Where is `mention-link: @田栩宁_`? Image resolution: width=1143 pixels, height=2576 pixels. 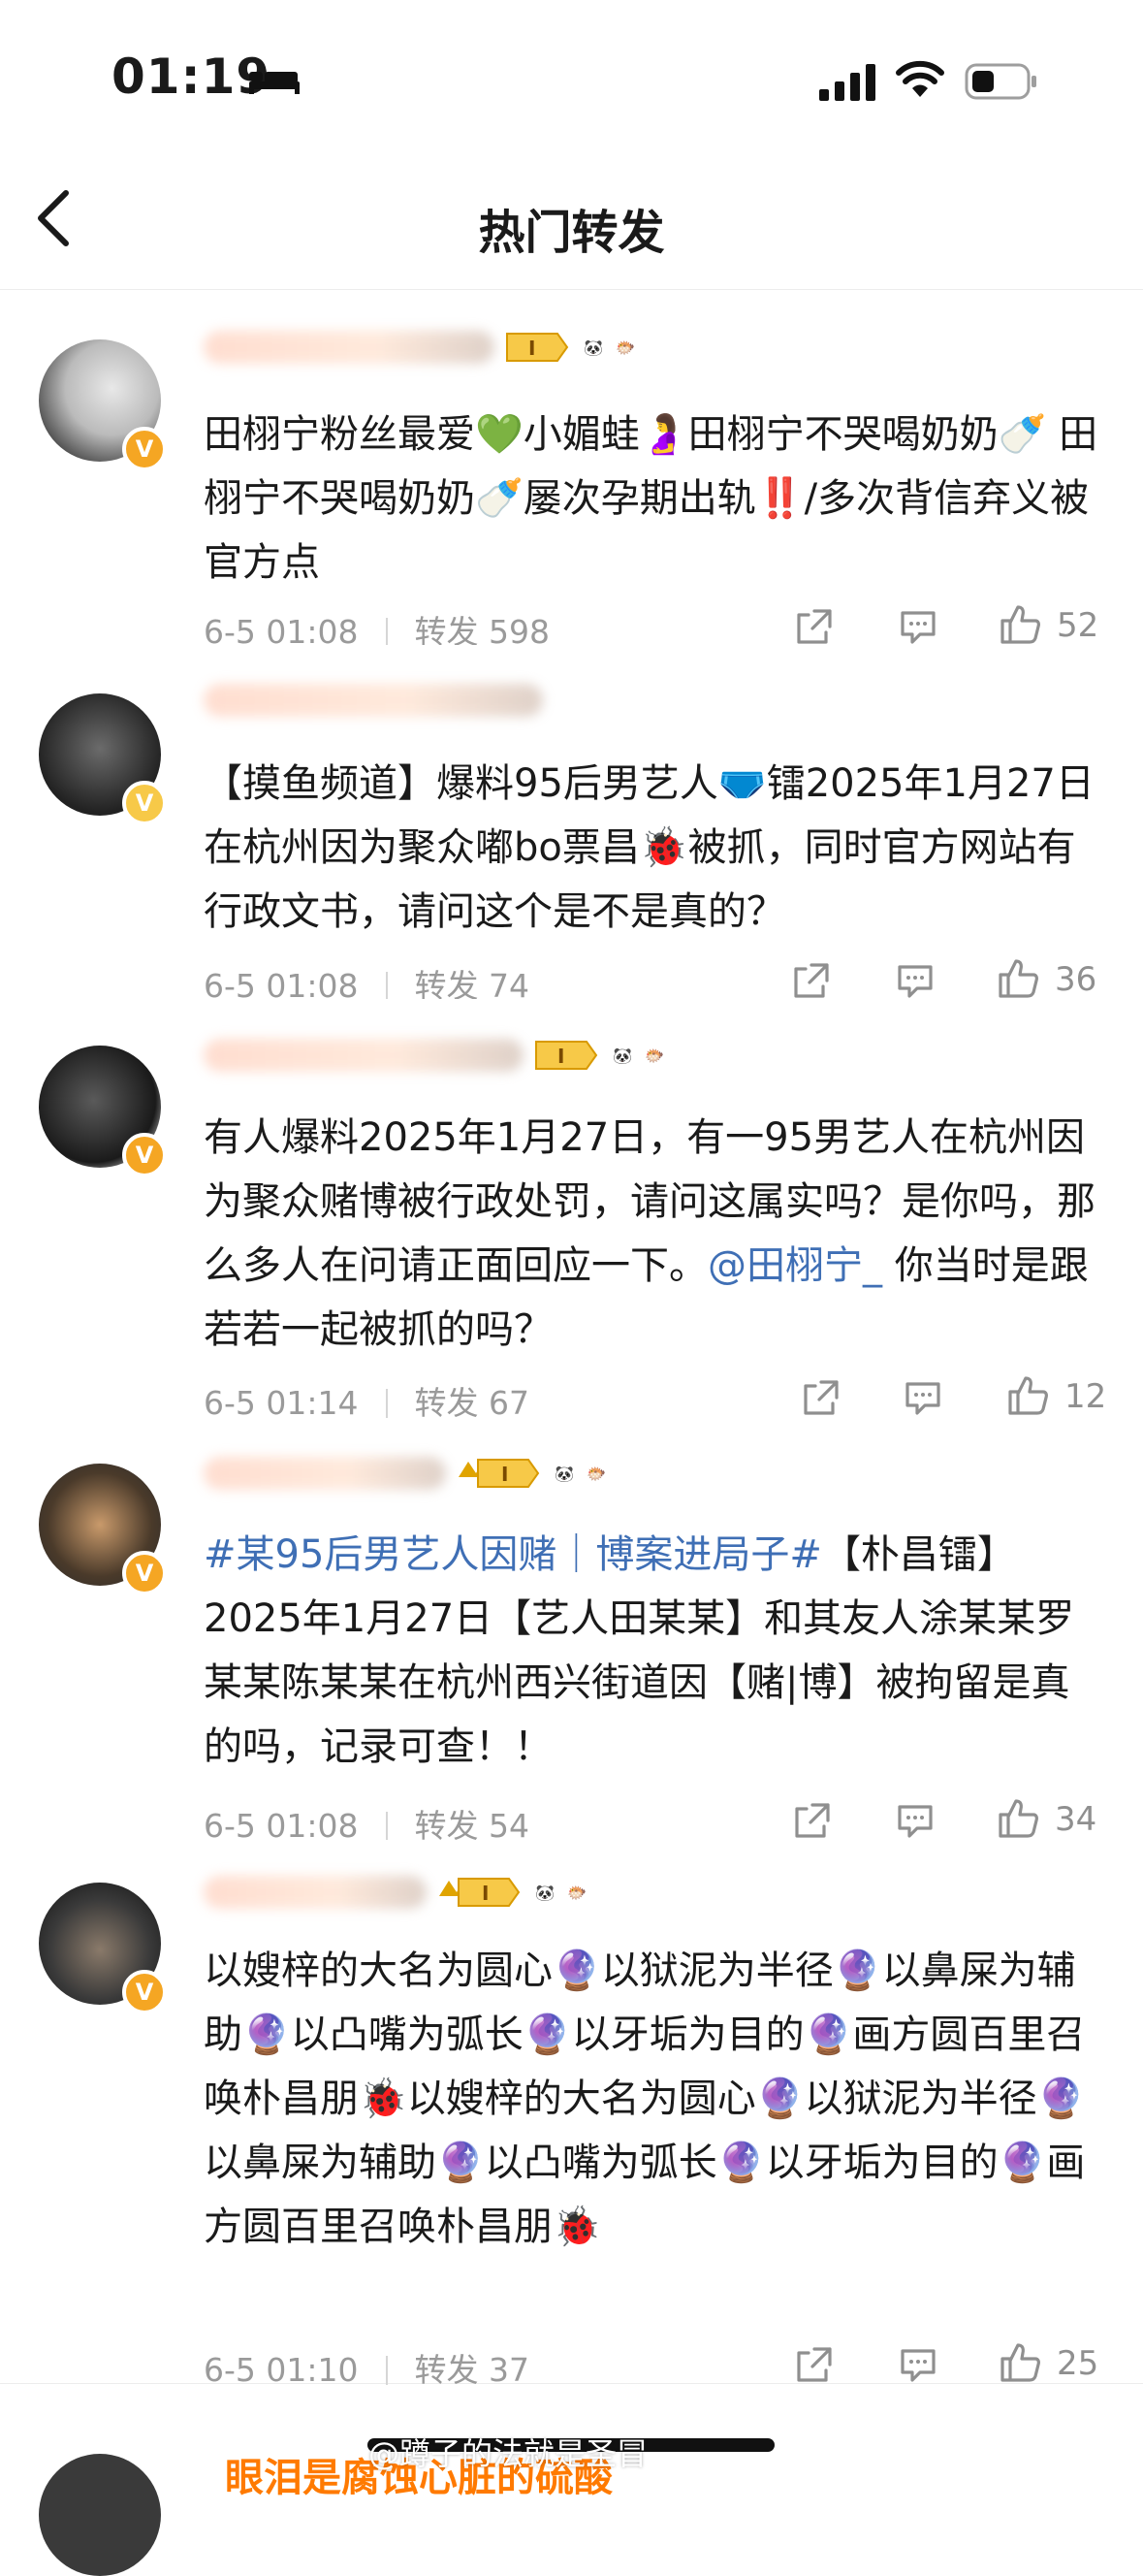 mention-link: @田栩宁_ is located at coordinates (795, 1265).